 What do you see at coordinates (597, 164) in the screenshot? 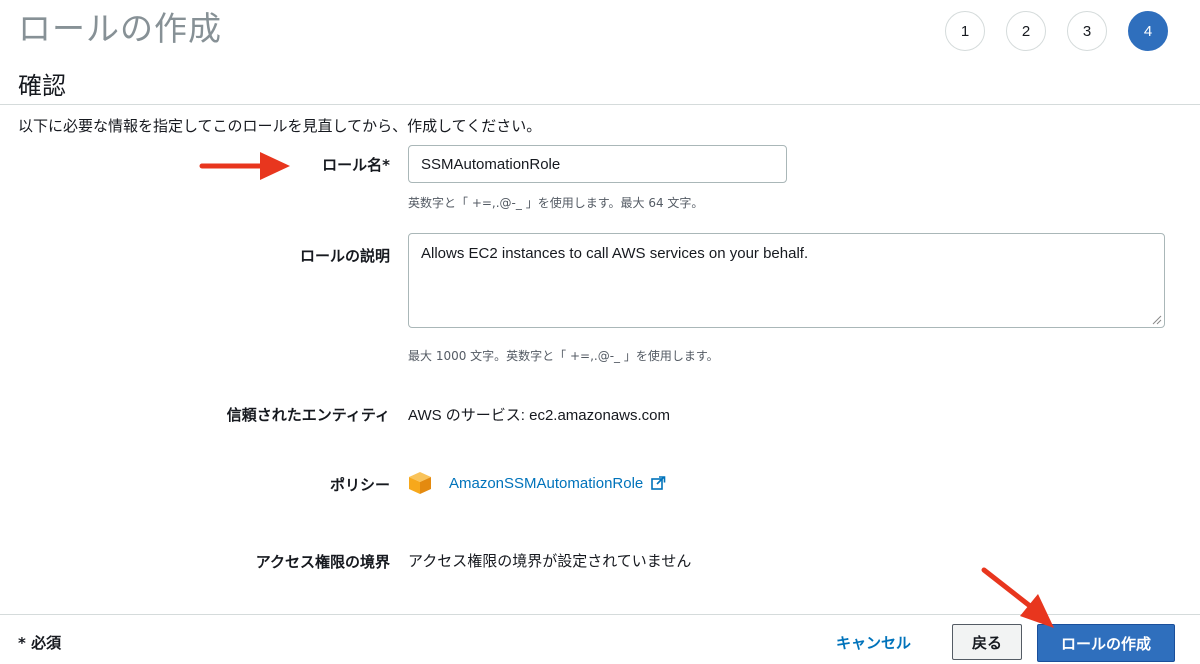
I see `role-name-input` at bounding box center [597, 164].